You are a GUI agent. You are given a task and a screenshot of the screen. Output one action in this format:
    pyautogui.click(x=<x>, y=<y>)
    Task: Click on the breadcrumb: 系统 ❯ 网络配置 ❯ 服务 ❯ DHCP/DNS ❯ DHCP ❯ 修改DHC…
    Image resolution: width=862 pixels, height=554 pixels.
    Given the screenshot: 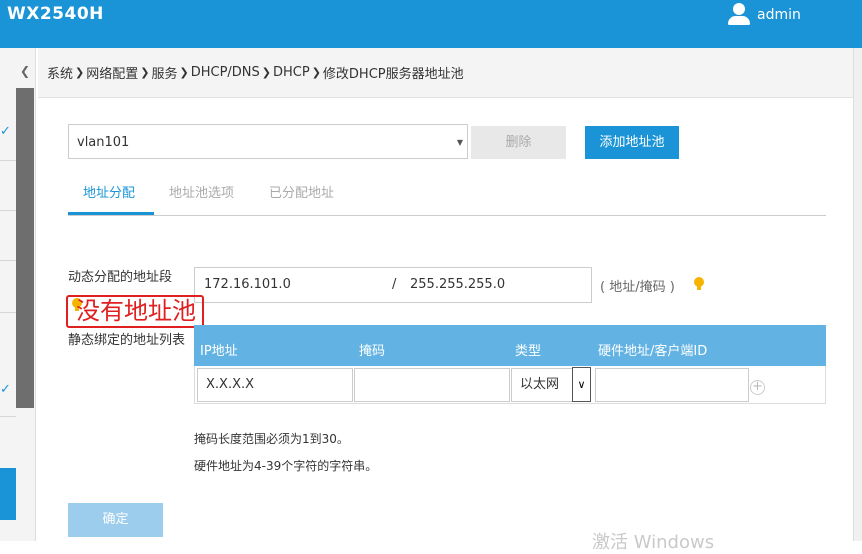 What is the action you would take?
    pyautogui.click(x=448, y=73)
    